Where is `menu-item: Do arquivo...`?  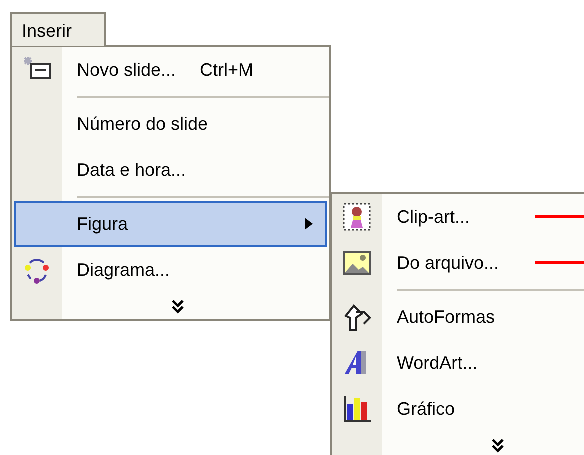
menu-item: Do arquivo... is located at coordinates (458, 263).